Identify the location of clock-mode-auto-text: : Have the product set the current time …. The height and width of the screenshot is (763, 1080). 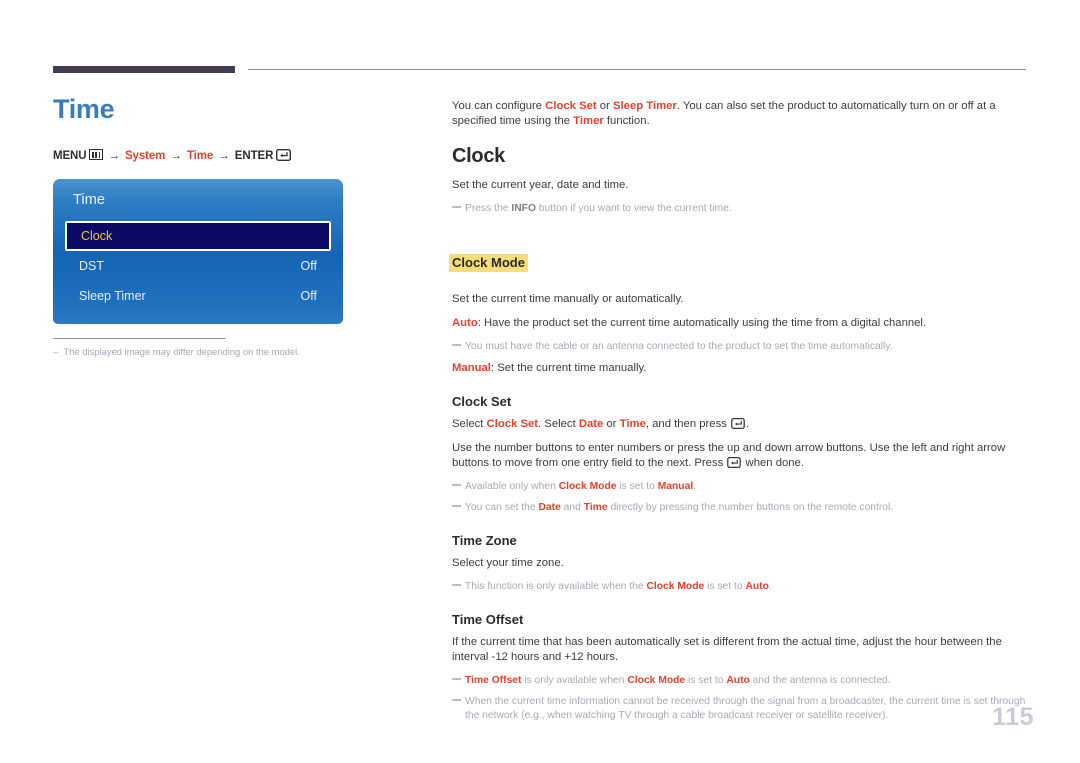
(702, 323).